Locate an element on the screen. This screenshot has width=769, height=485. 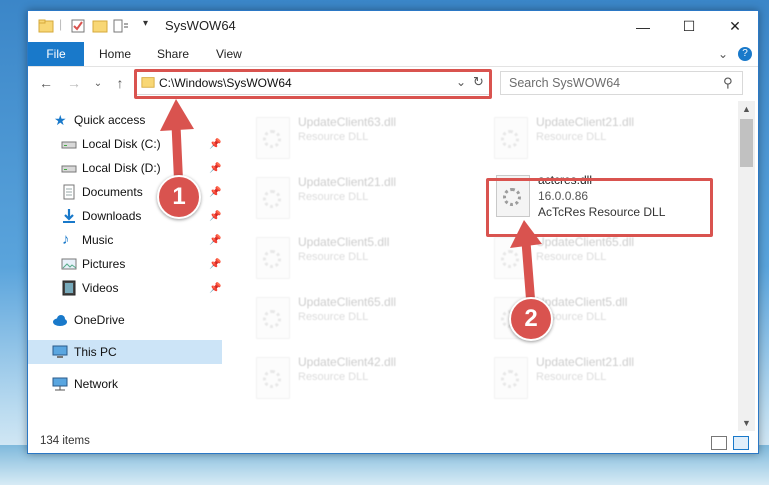
search-box: Search SysWOW64 ⚲ is located at coordinates (621, 83).